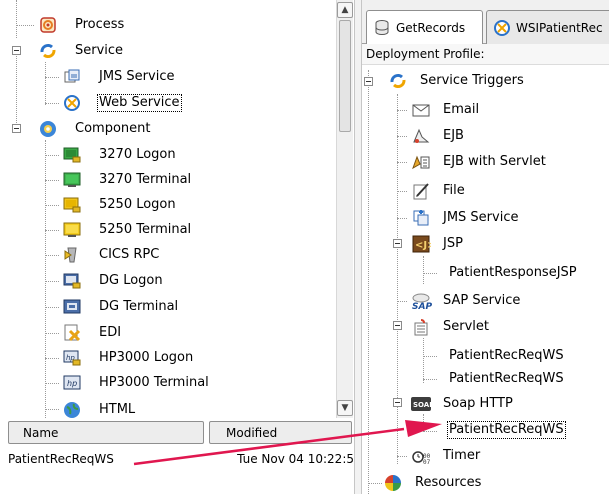 Image resolution: width=609 pixels, height=494 pixels. What do you see at coordinates (427, 462) in the screenshot?
I see `svg-text: 07` at bounding box center [427, 462].